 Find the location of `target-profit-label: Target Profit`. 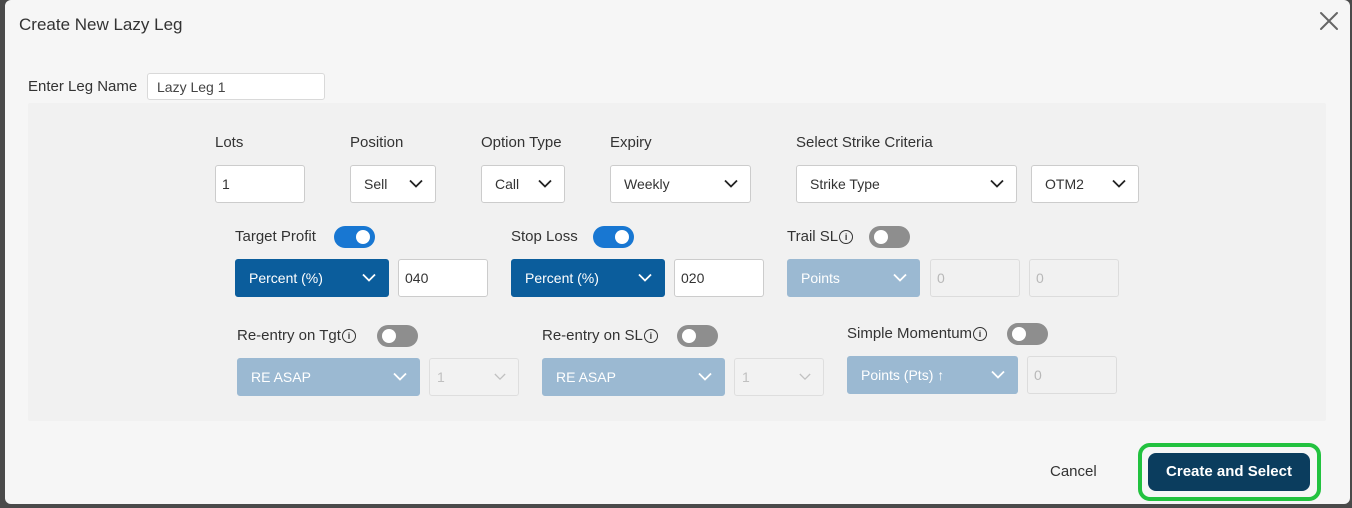

target-profit-label: Target Profit is located at coordinates (275, 236).